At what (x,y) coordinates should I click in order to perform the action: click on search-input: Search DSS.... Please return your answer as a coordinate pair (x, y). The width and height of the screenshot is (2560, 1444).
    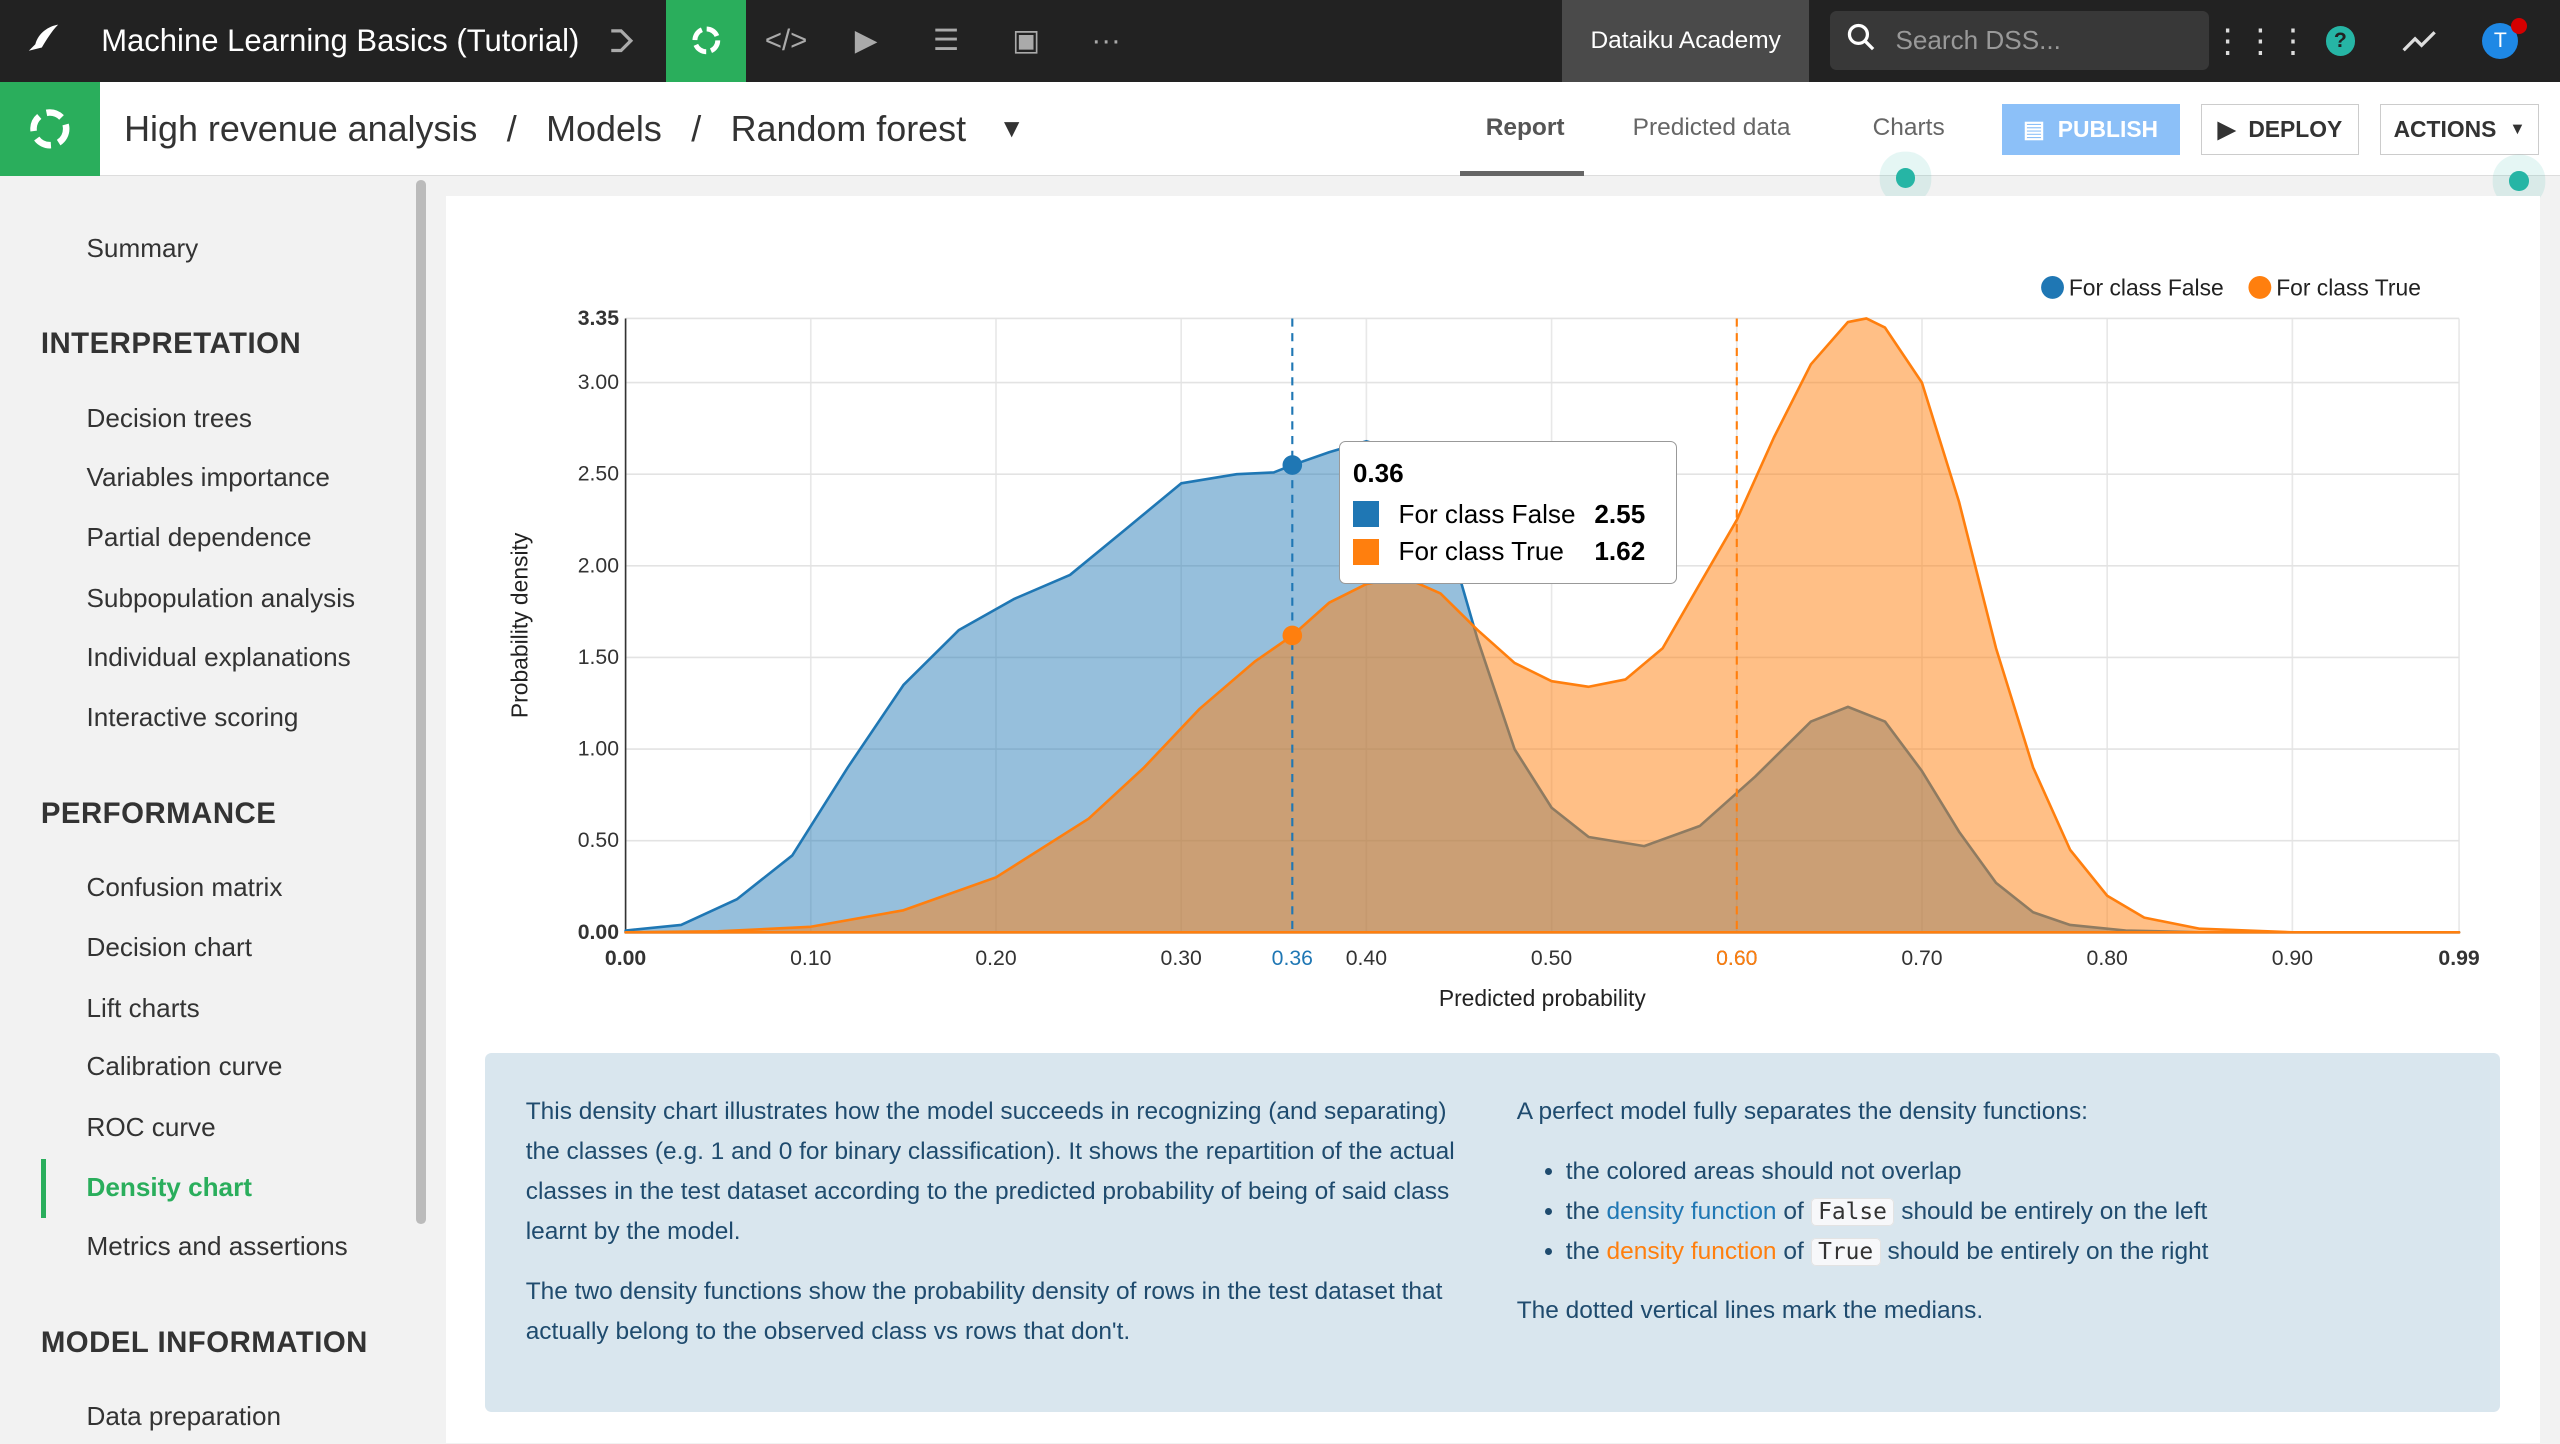
    Looking at the image, I should click on (2019, 41).